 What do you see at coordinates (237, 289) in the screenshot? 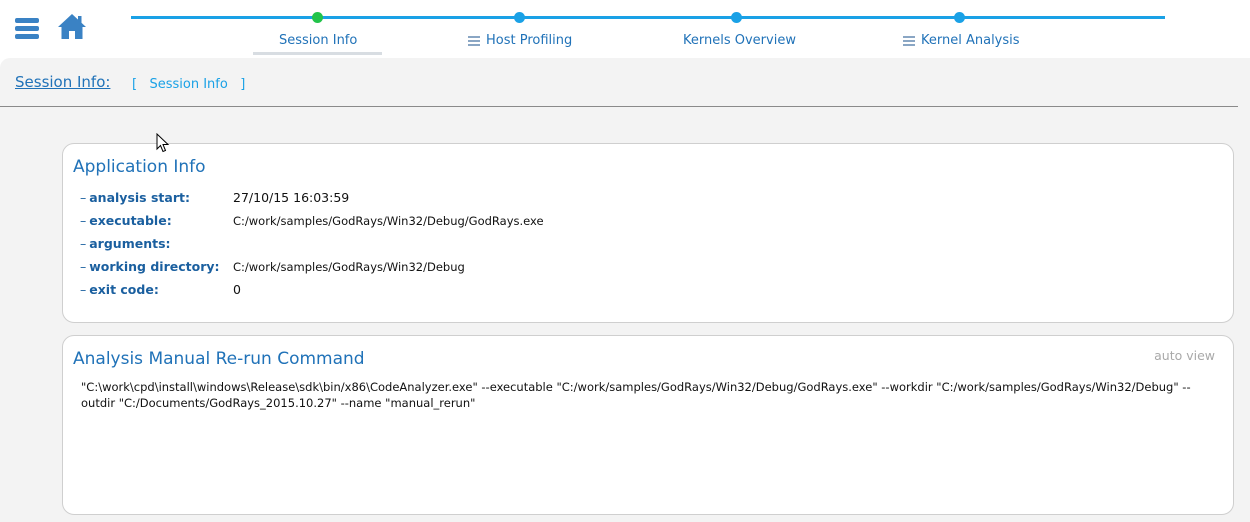
I see `info-value: 0` at bounding box center [237, 289].